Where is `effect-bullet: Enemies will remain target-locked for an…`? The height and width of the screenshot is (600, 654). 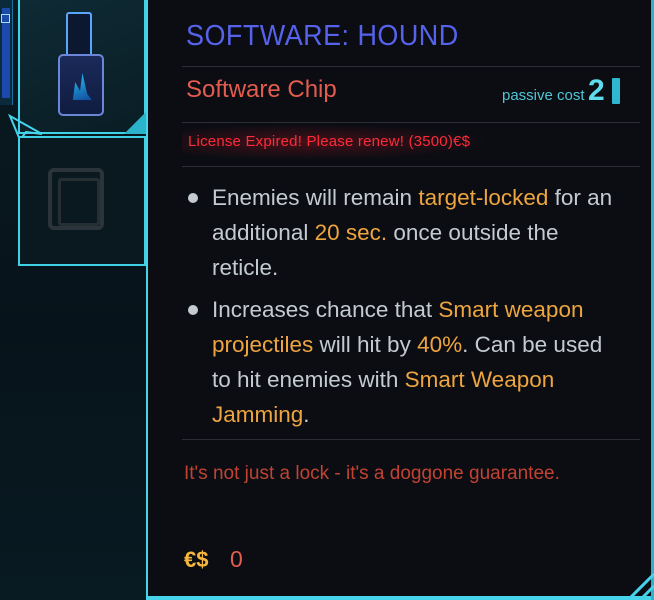 effect-bullet: Enemies will remain target-locked for an… is located at coordinates (406, 232).